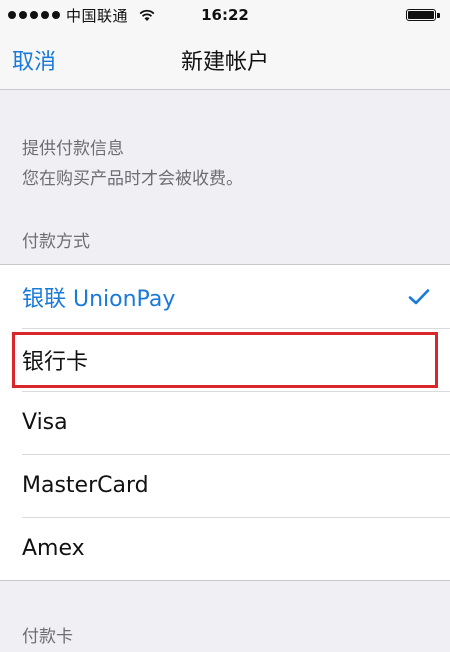 This screenshot has width=450, height=652. What do you see at coordinates (56, 242) in the screenshot?
I see `payment-method-header: 付款方式` at bounding box center [56, 242].